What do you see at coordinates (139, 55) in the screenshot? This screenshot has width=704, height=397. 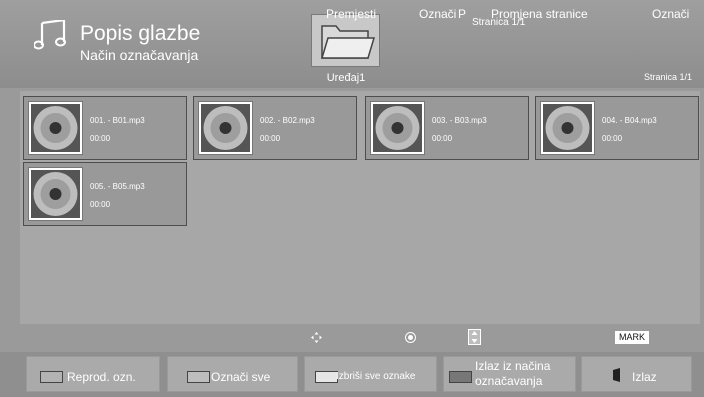 I see `mode-subtitle: Način označavanja` at bounding box center [139, 55].